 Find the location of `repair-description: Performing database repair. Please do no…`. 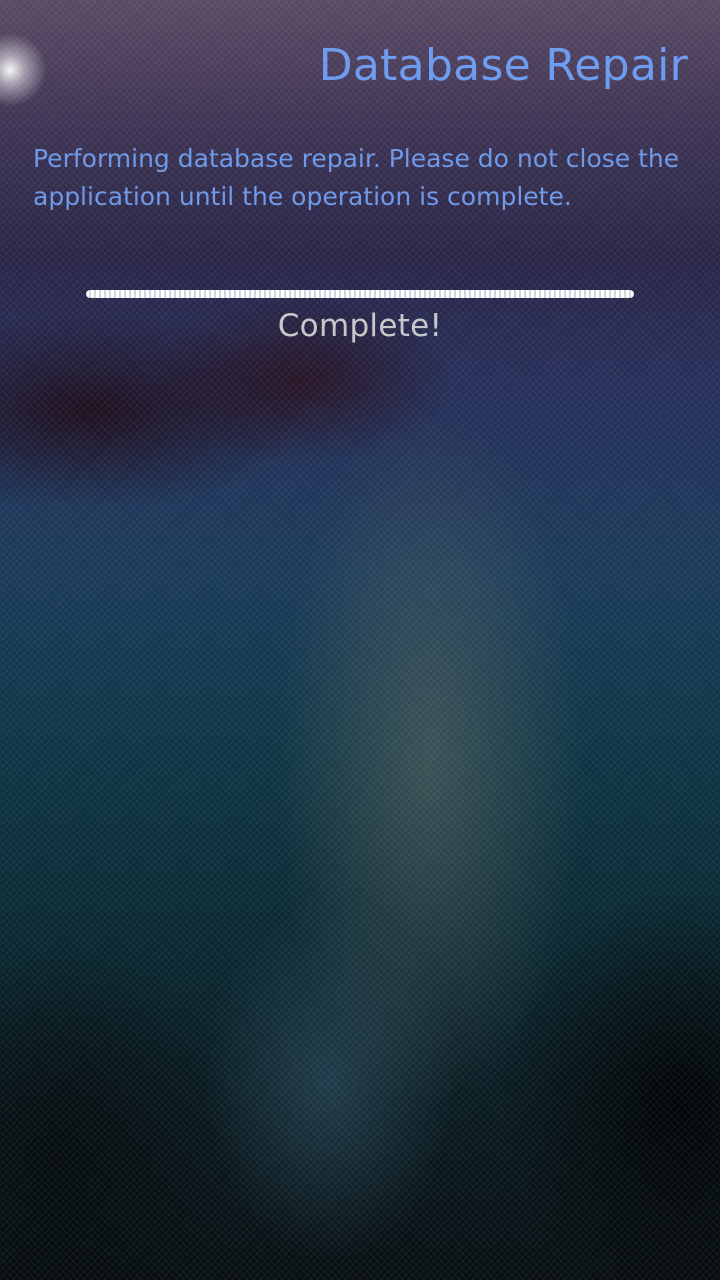

repair-description: Performing database repair. Please do no… is located at coordinates (356, 177).